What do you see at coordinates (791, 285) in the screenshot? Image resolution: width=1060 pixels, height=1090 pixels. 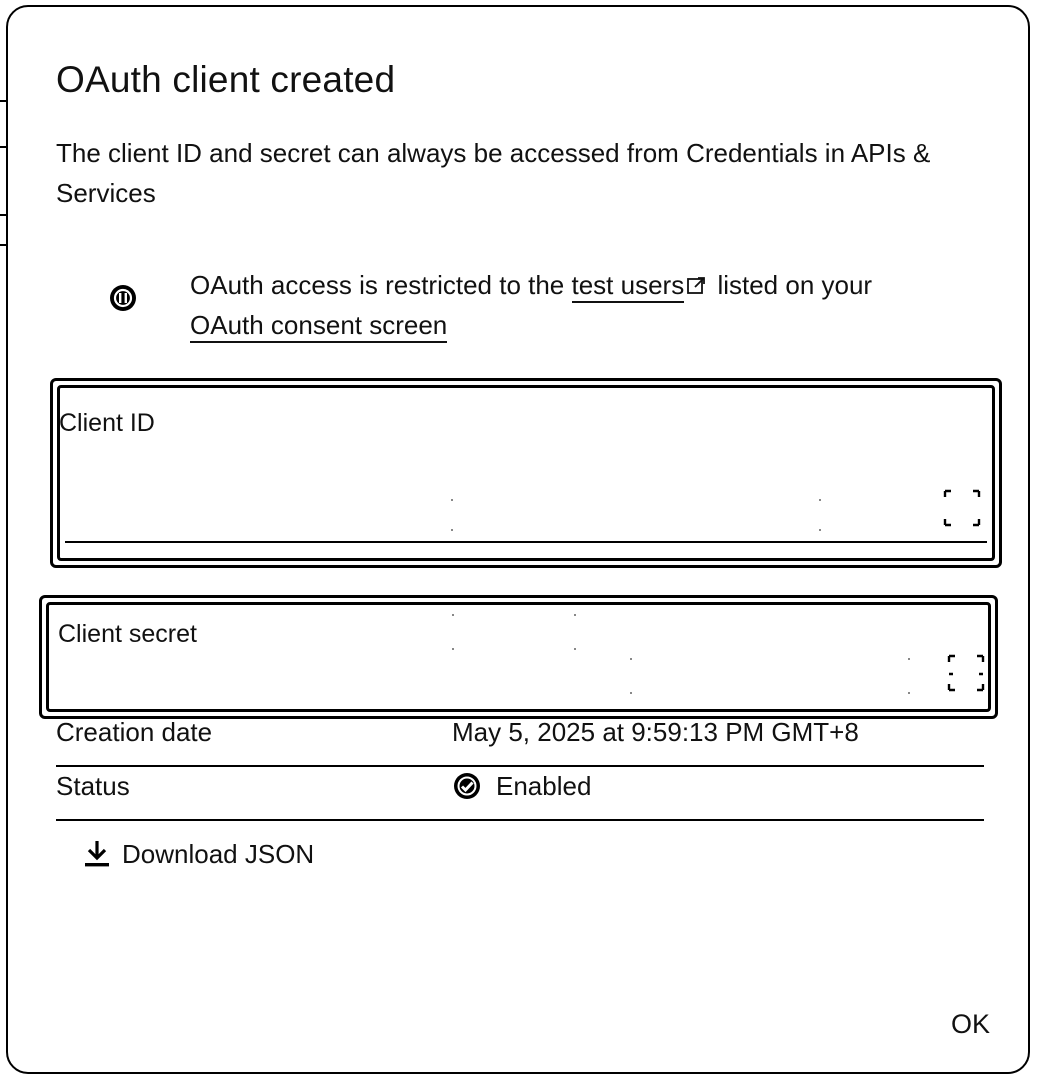 I see `notice-text-middle: listed on your` at bounding box center [791, 285].